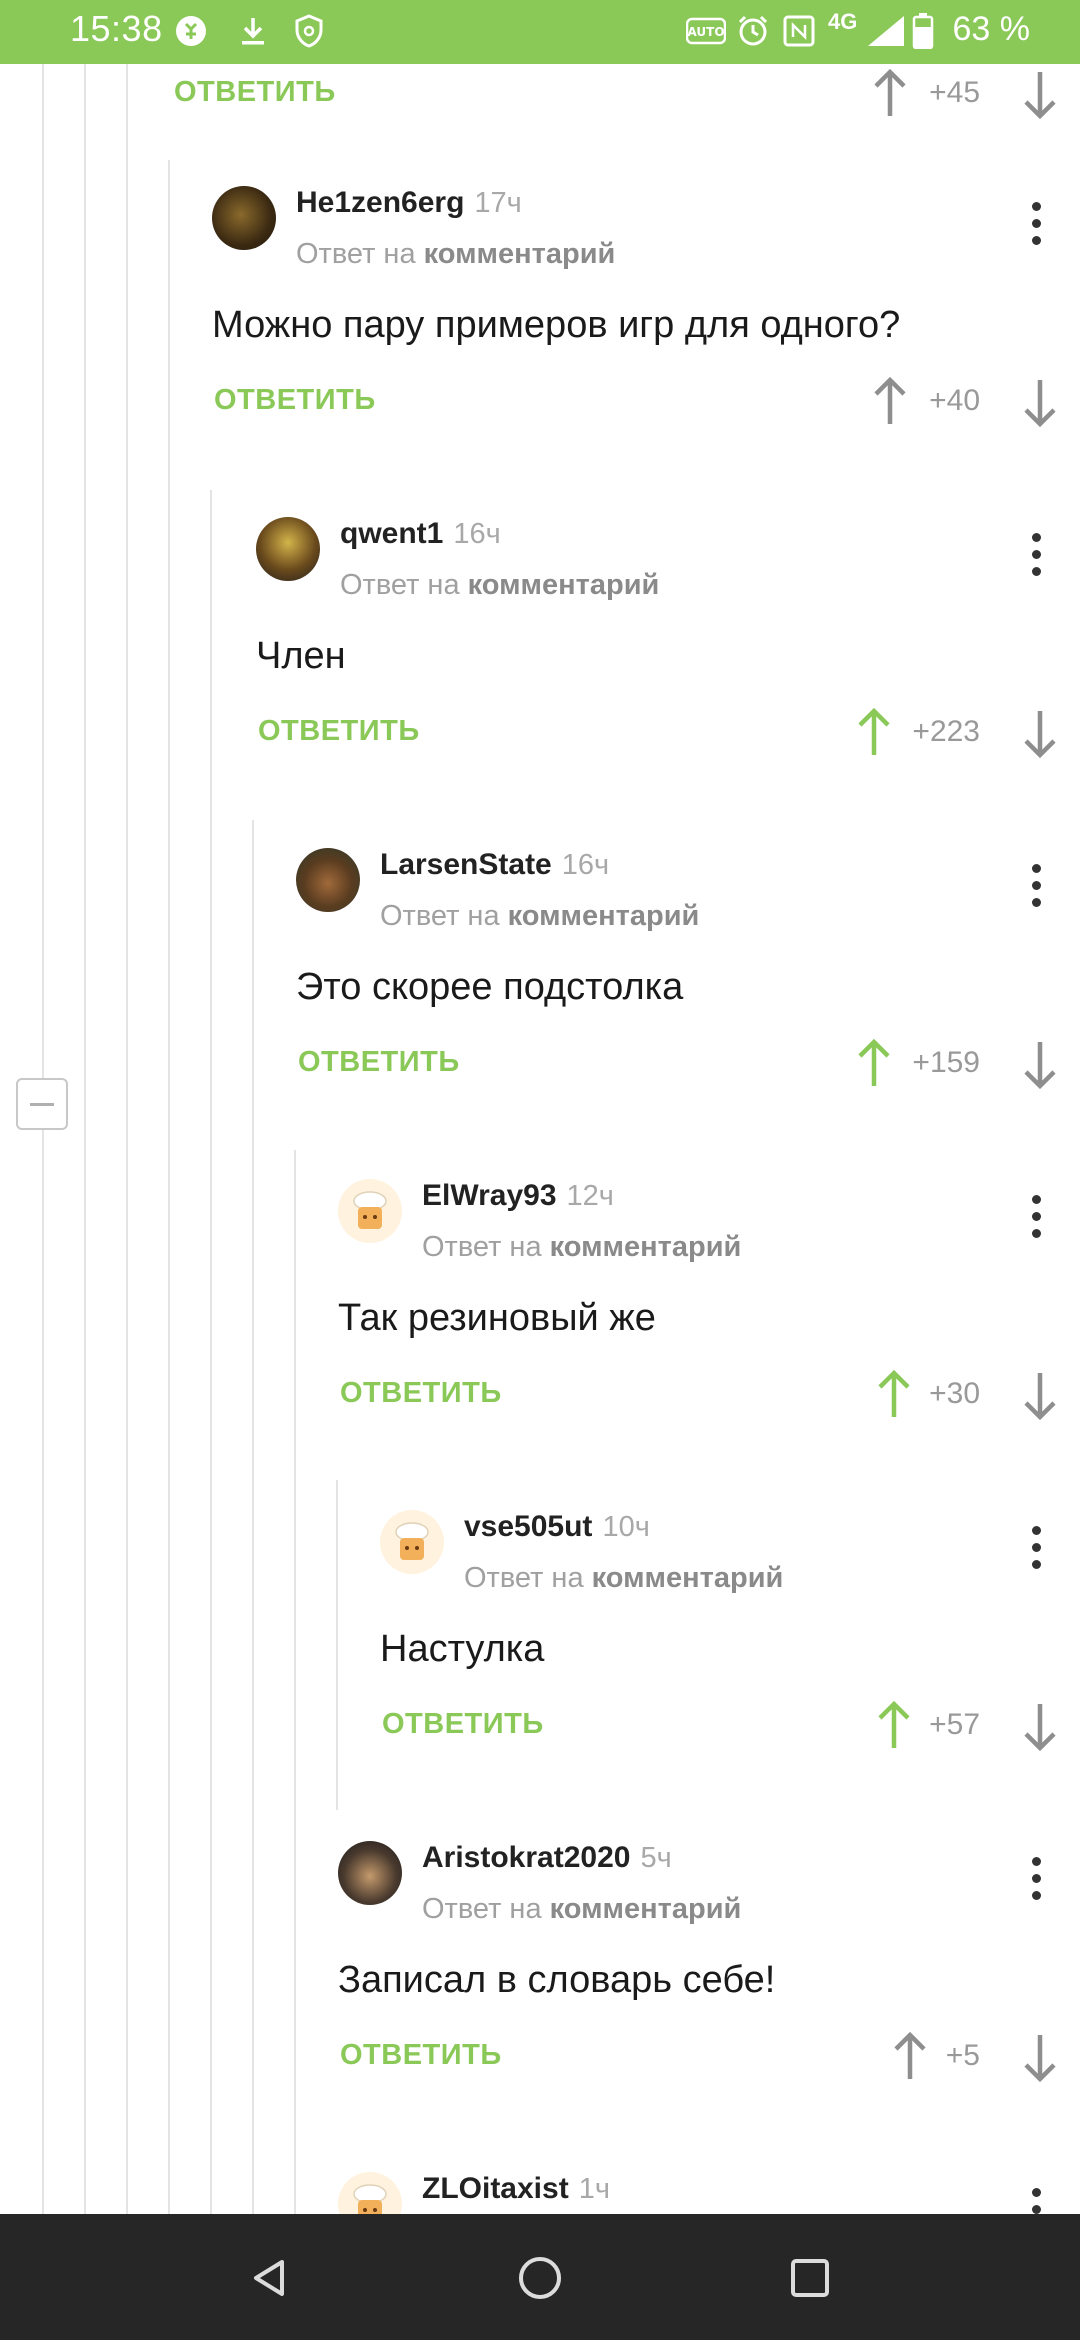  I want to click on author-name: He1zen6erg 17ч, so click(409, 203).